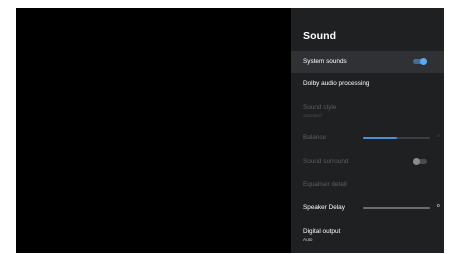 Image resolution: width=460 pixels, height=254 pixels. What do you see at coordinates (325, 61) in the screenshot?
I see `setting-label: System sounds` at bounding box center [325, 61].